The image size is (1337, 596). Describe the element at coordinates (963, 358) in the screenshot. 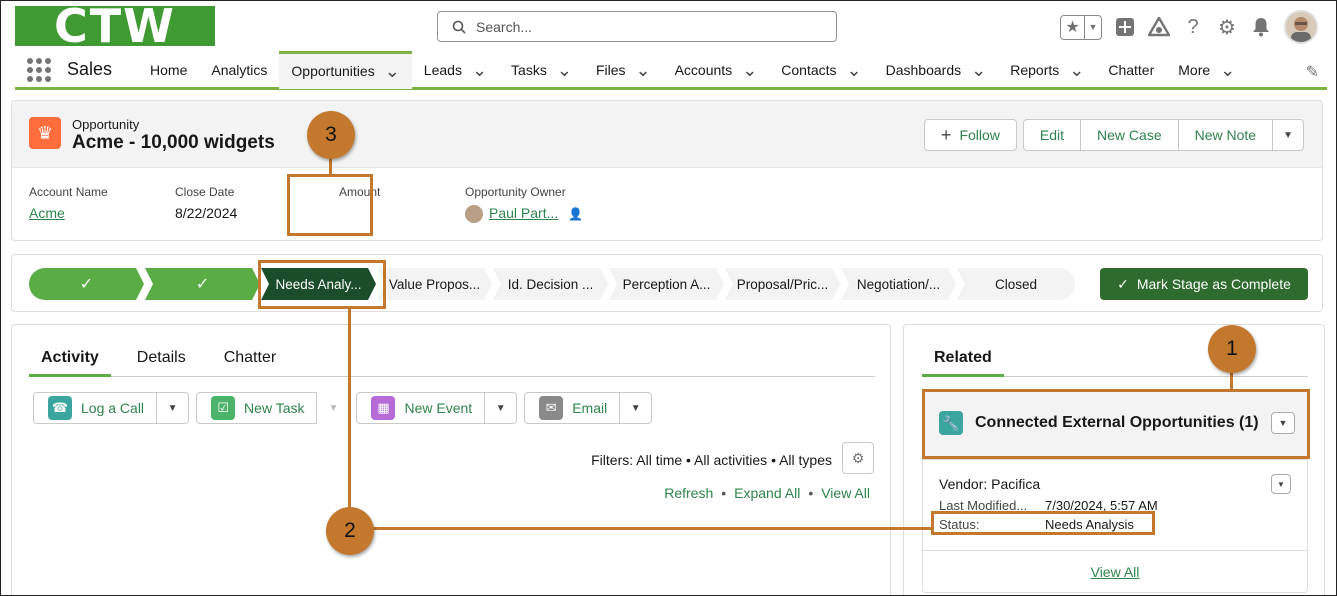

I see `tab-related: Related` at that location.